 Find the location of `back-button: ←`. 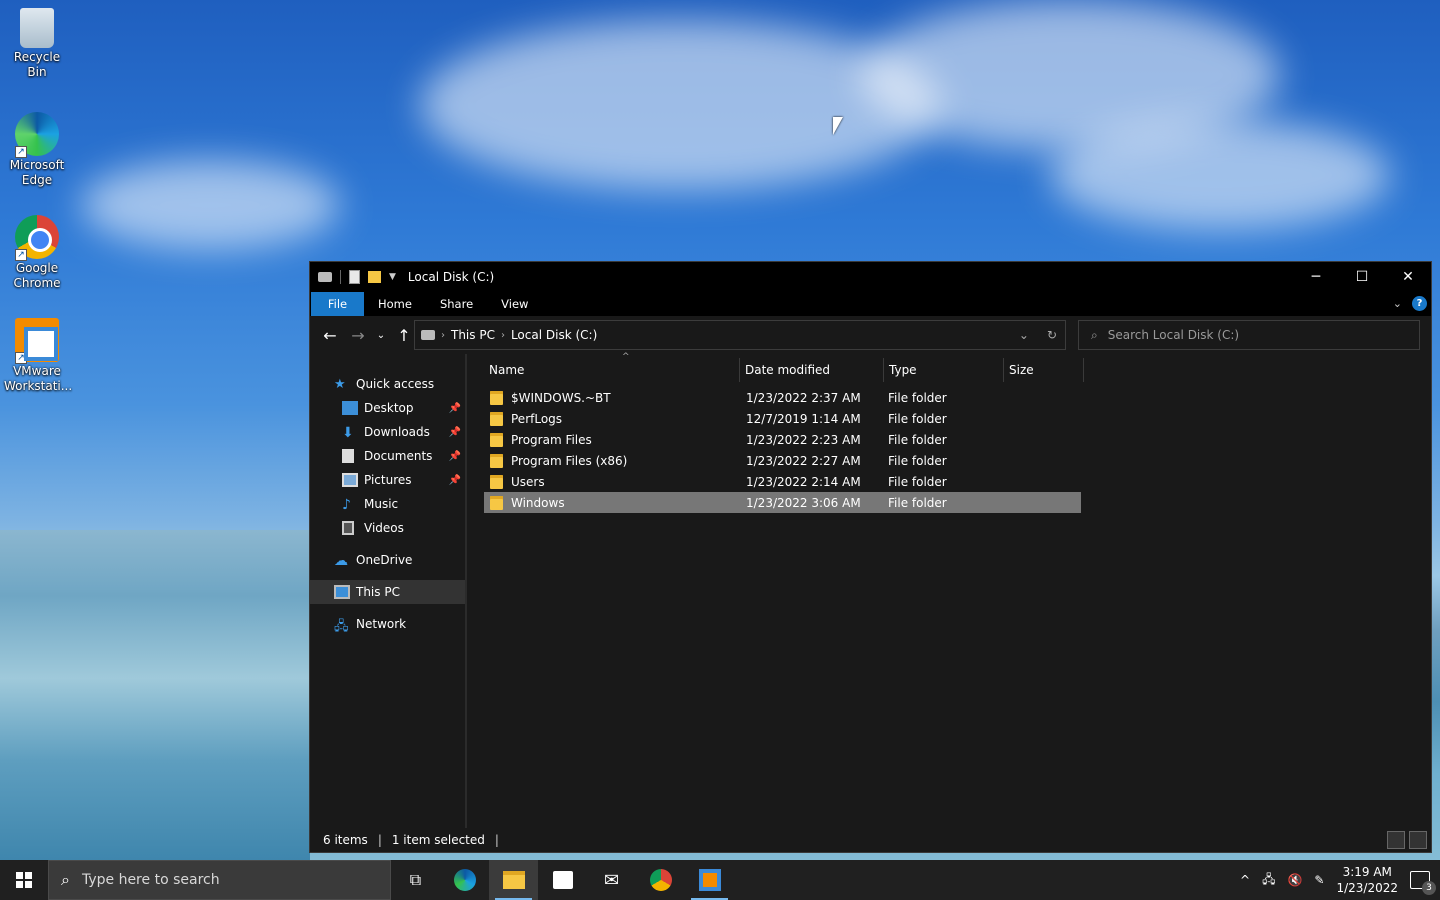

back-button: ← is located at coordinates (330, 335).